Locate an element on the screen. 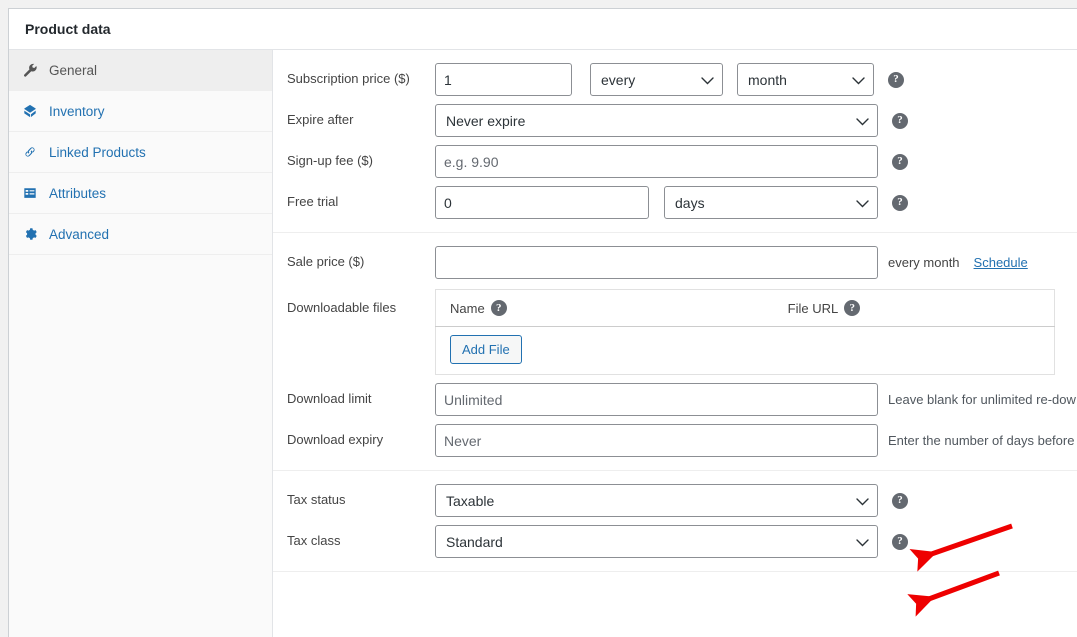 This screenshot has width=1077, height=637. sidebar-item-label: Attributes is located at coordinates (78, 193).